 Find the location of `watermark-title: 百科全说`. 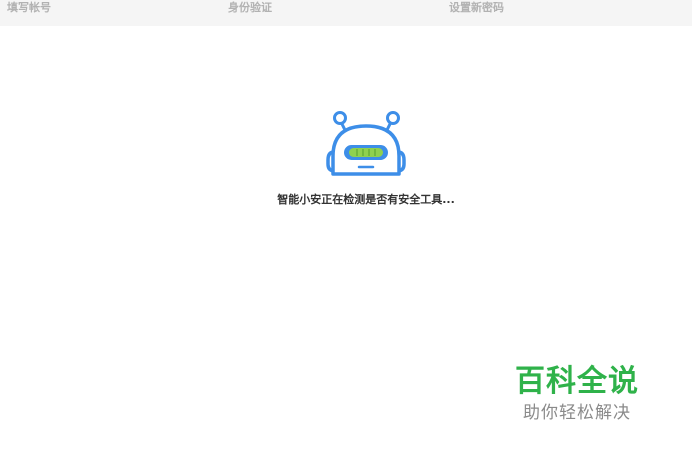

watermark-title: 百科全说 is located at coordinates (577, 381).